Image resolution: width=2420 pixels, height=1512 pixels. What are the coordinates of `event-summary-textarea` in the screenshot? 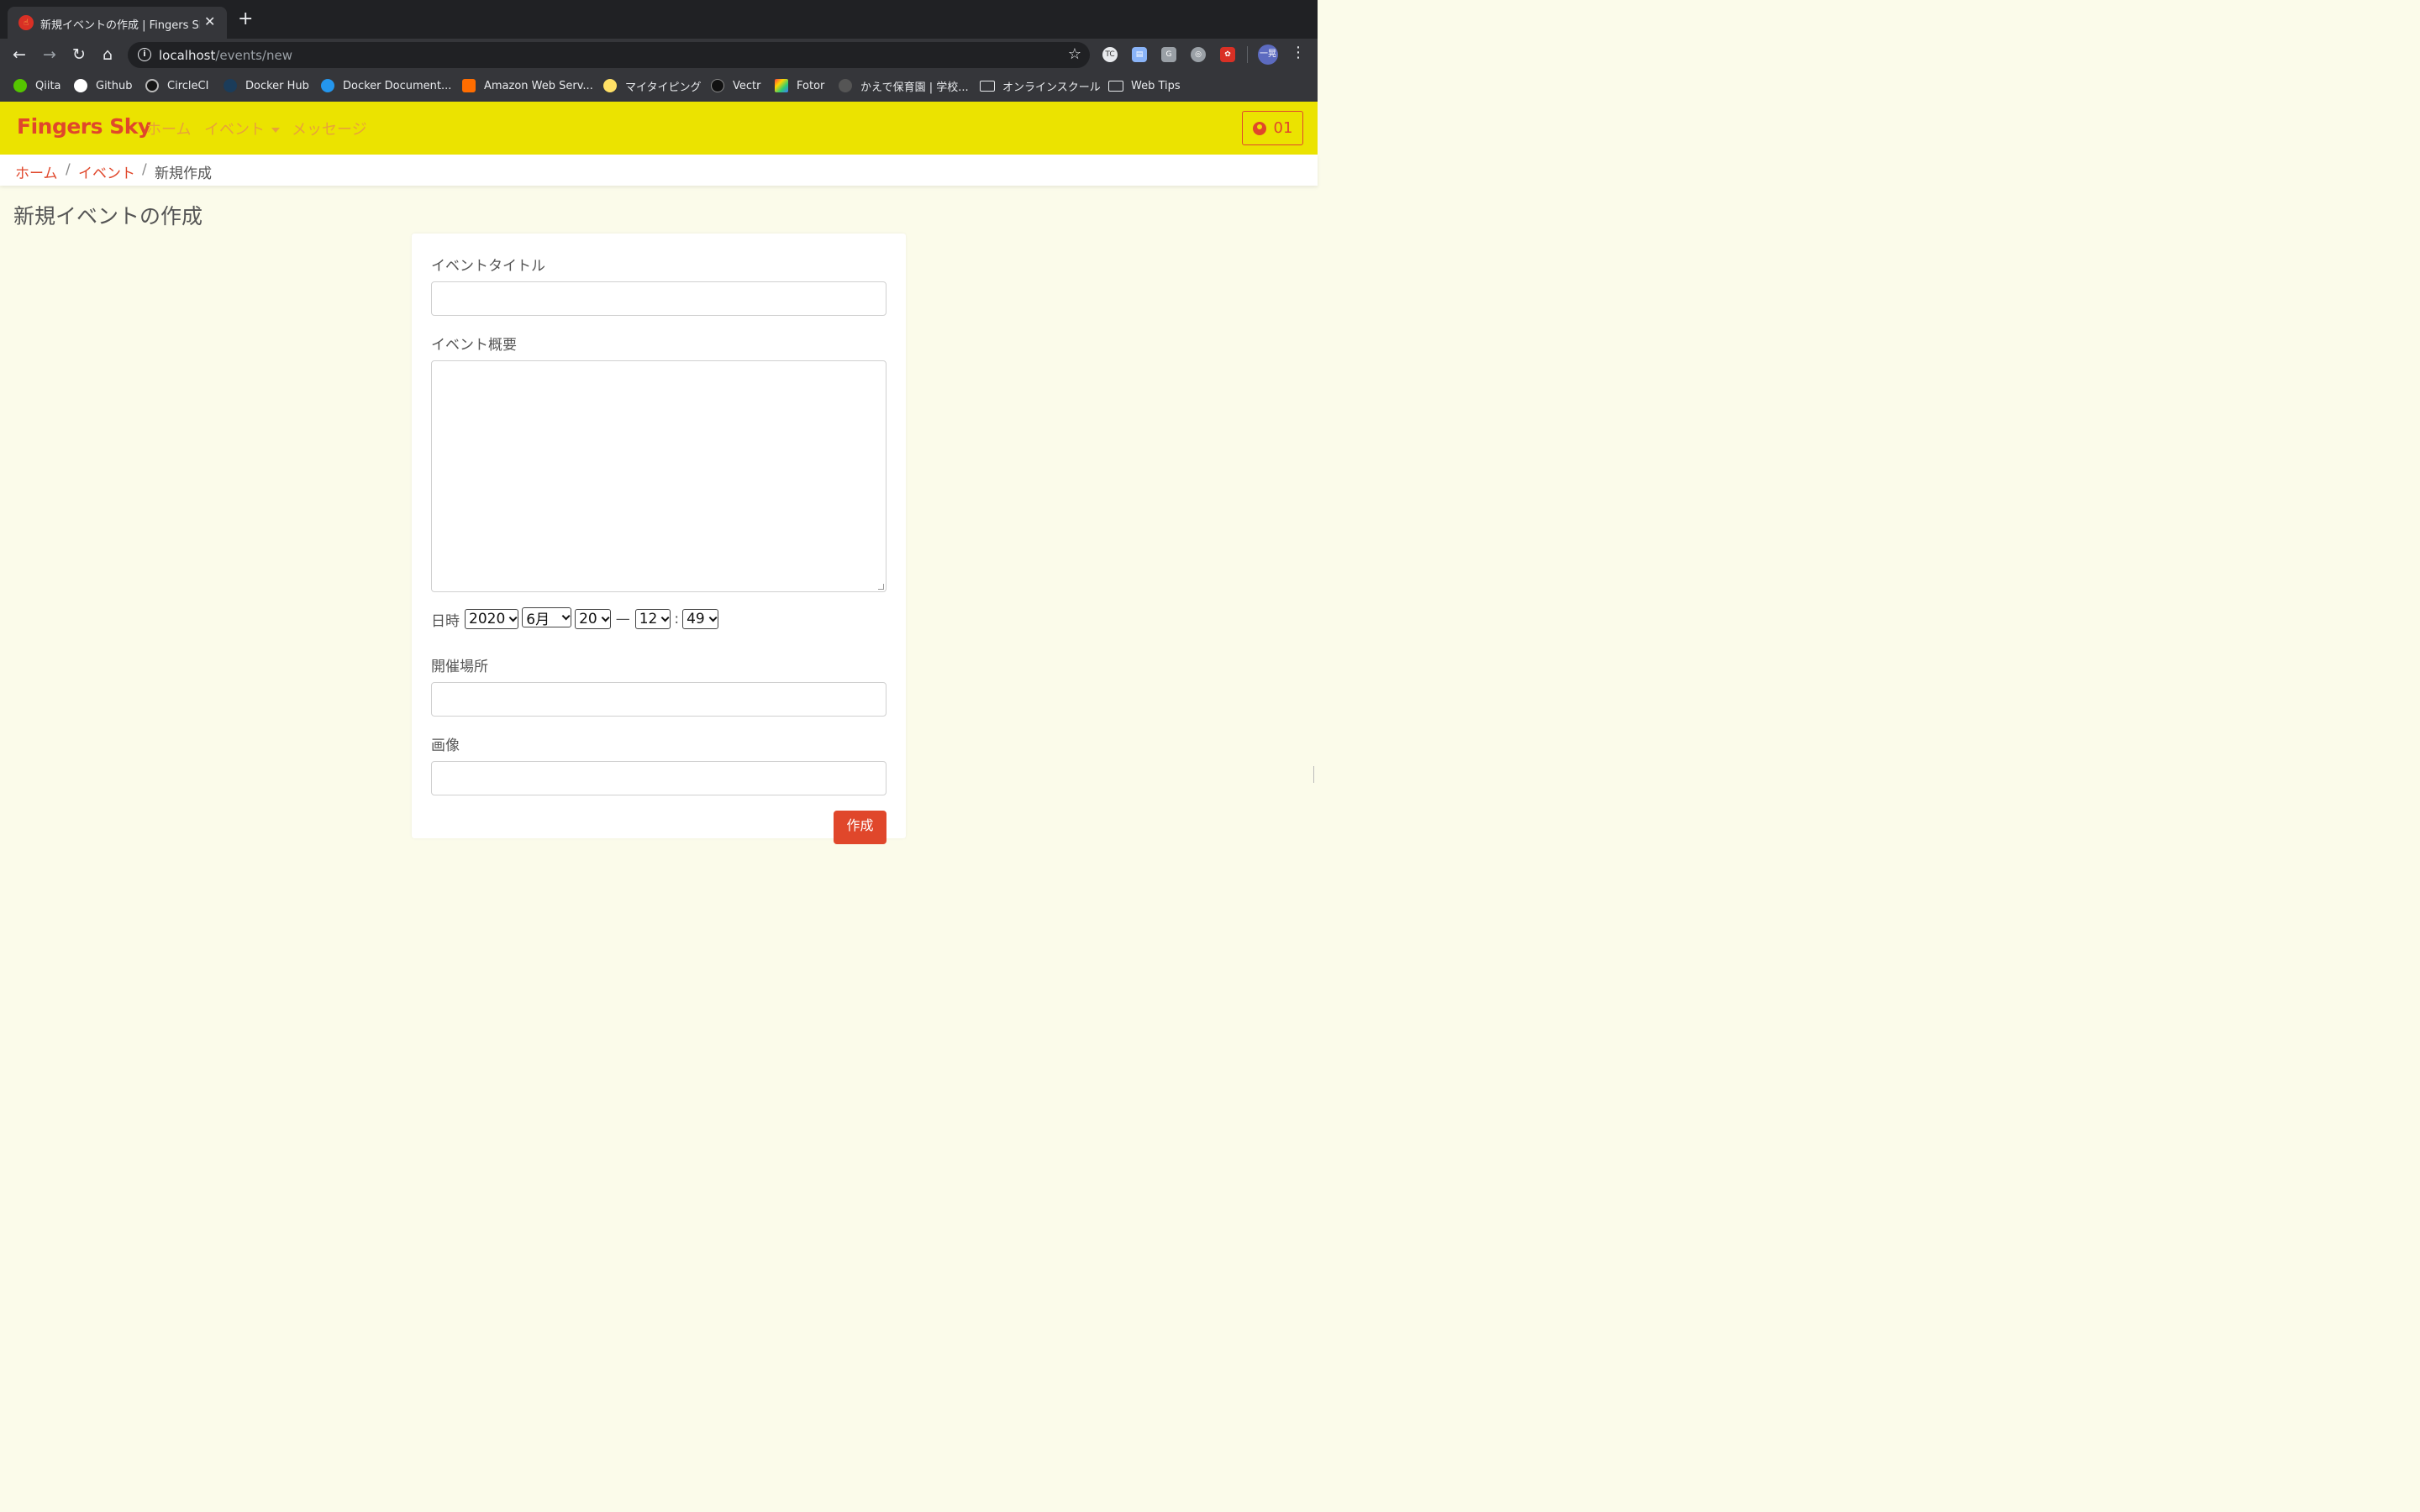 It's located at (658, 476).